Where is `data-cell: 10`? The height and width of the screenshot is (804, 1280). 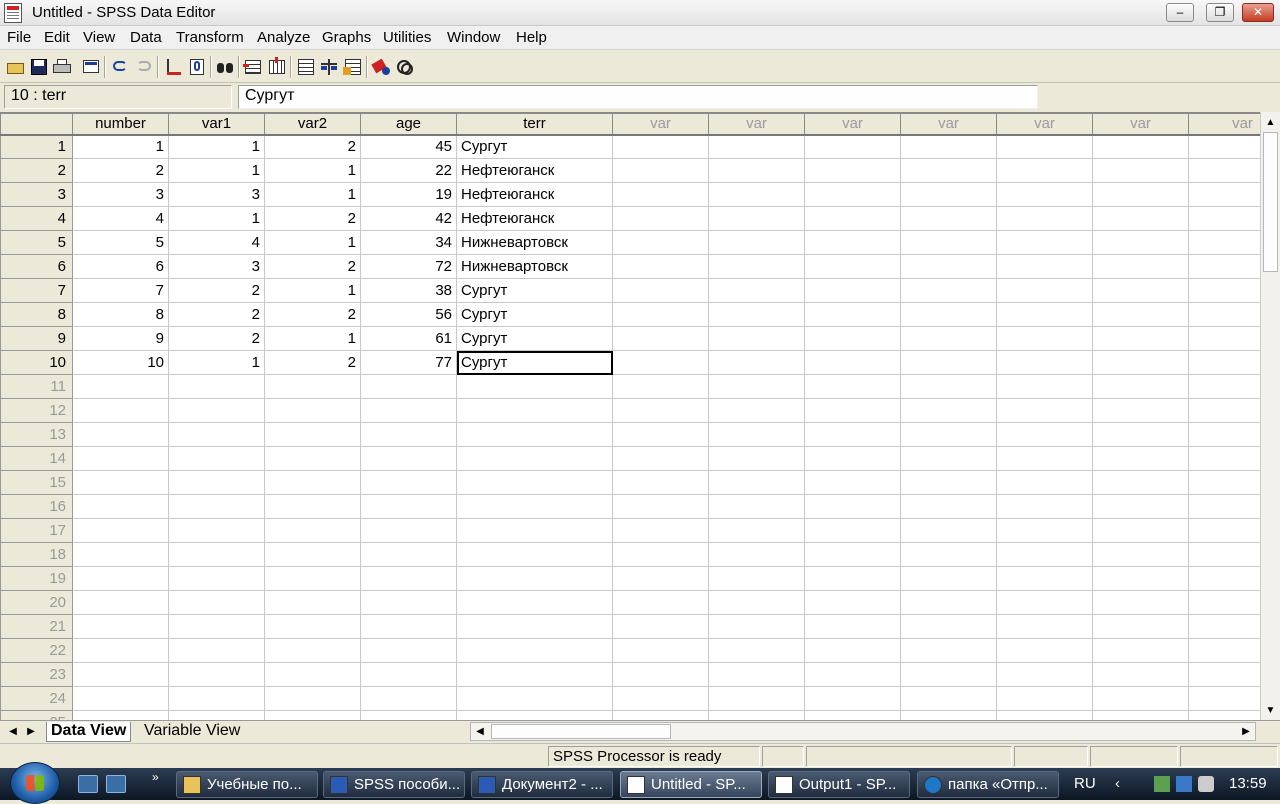
data-cell: 10 is located at coordinates (120, 362).